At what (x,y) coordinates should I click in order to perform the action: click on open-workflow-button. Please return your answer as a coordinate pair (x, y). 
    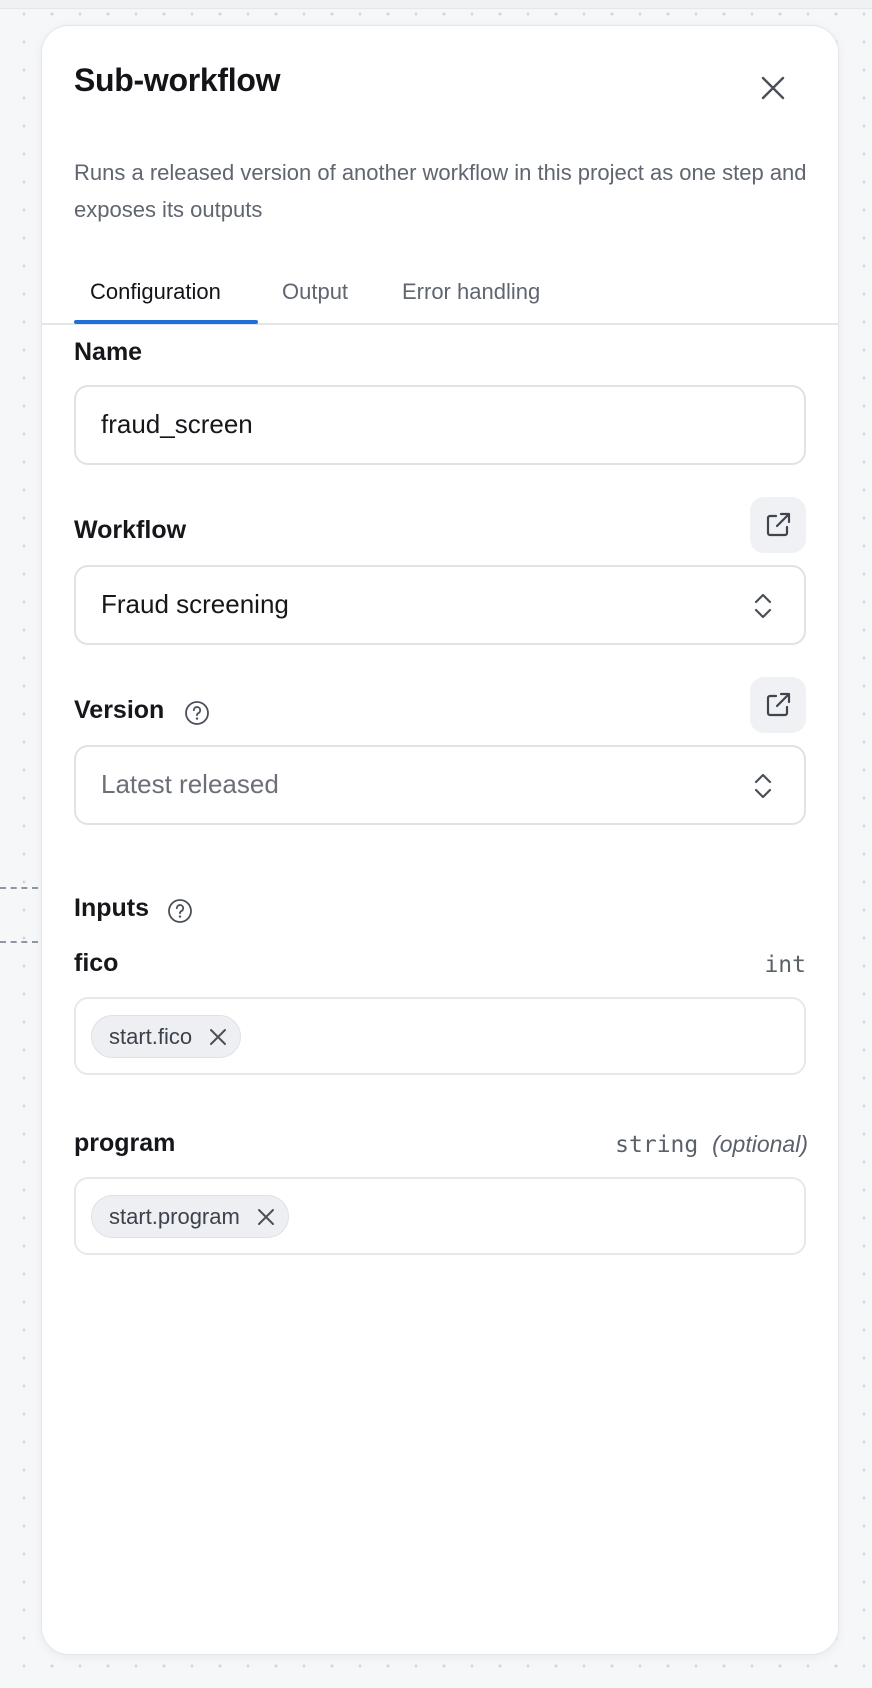
    Looking at the image, I should click on (778, 525).